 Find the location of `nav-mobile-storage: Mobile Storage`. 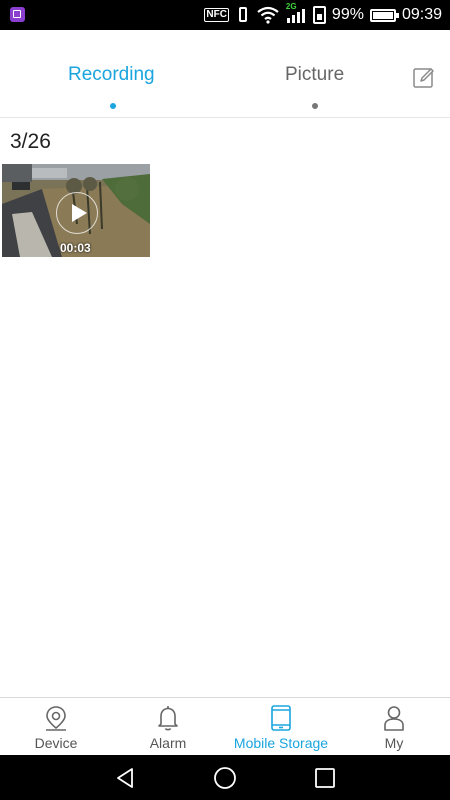

nav-mobile-storage: Mobile Storage is located at coordinates (281, 727).